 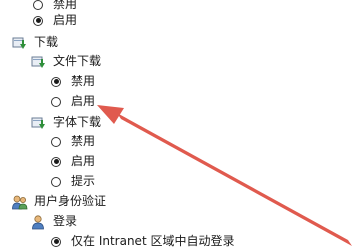 I want to click on tree-row-radio: 提示, so click(x=73, y=181).